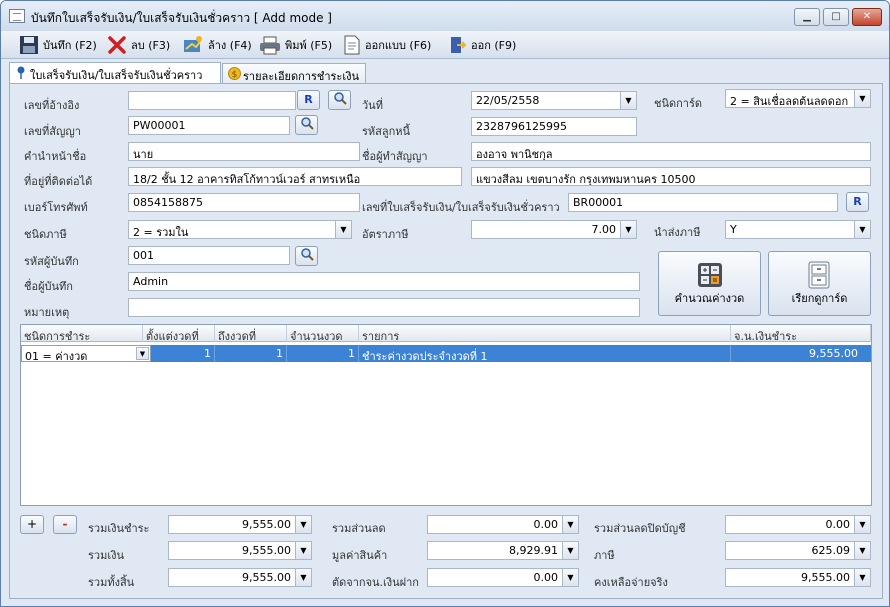 The image size is (890, 607). Describe the element at coordinates (306, 256) in the screenshot. I see `recorder-search-button` at that location.